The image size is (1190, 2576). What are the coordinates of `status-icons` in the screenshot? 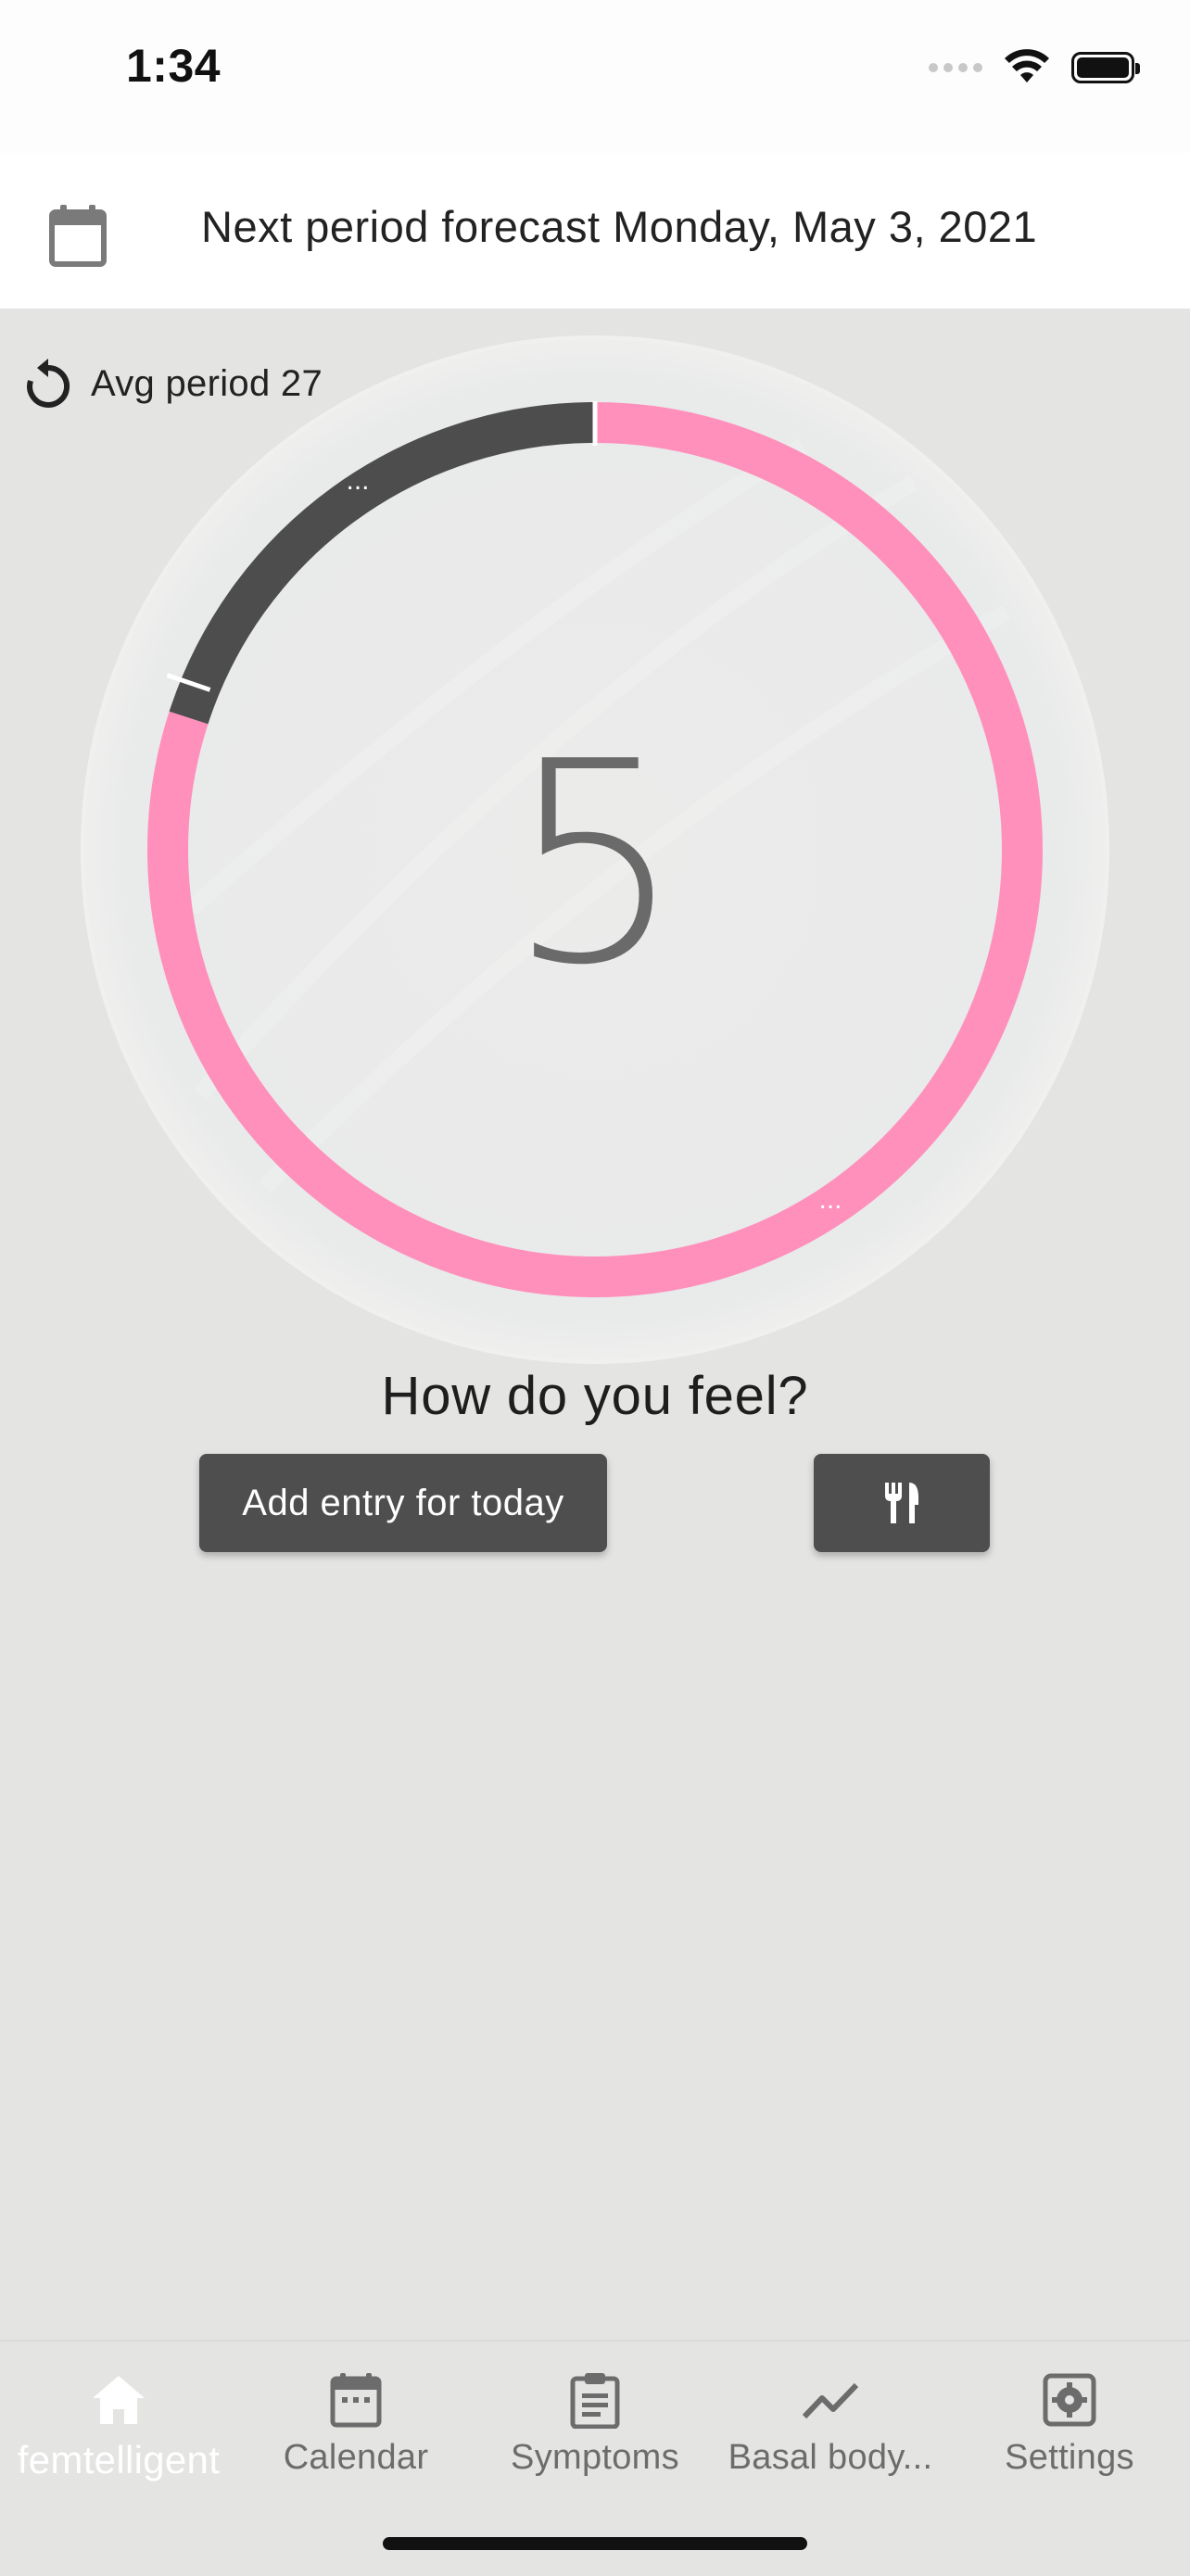 It's located at (1034, 68).